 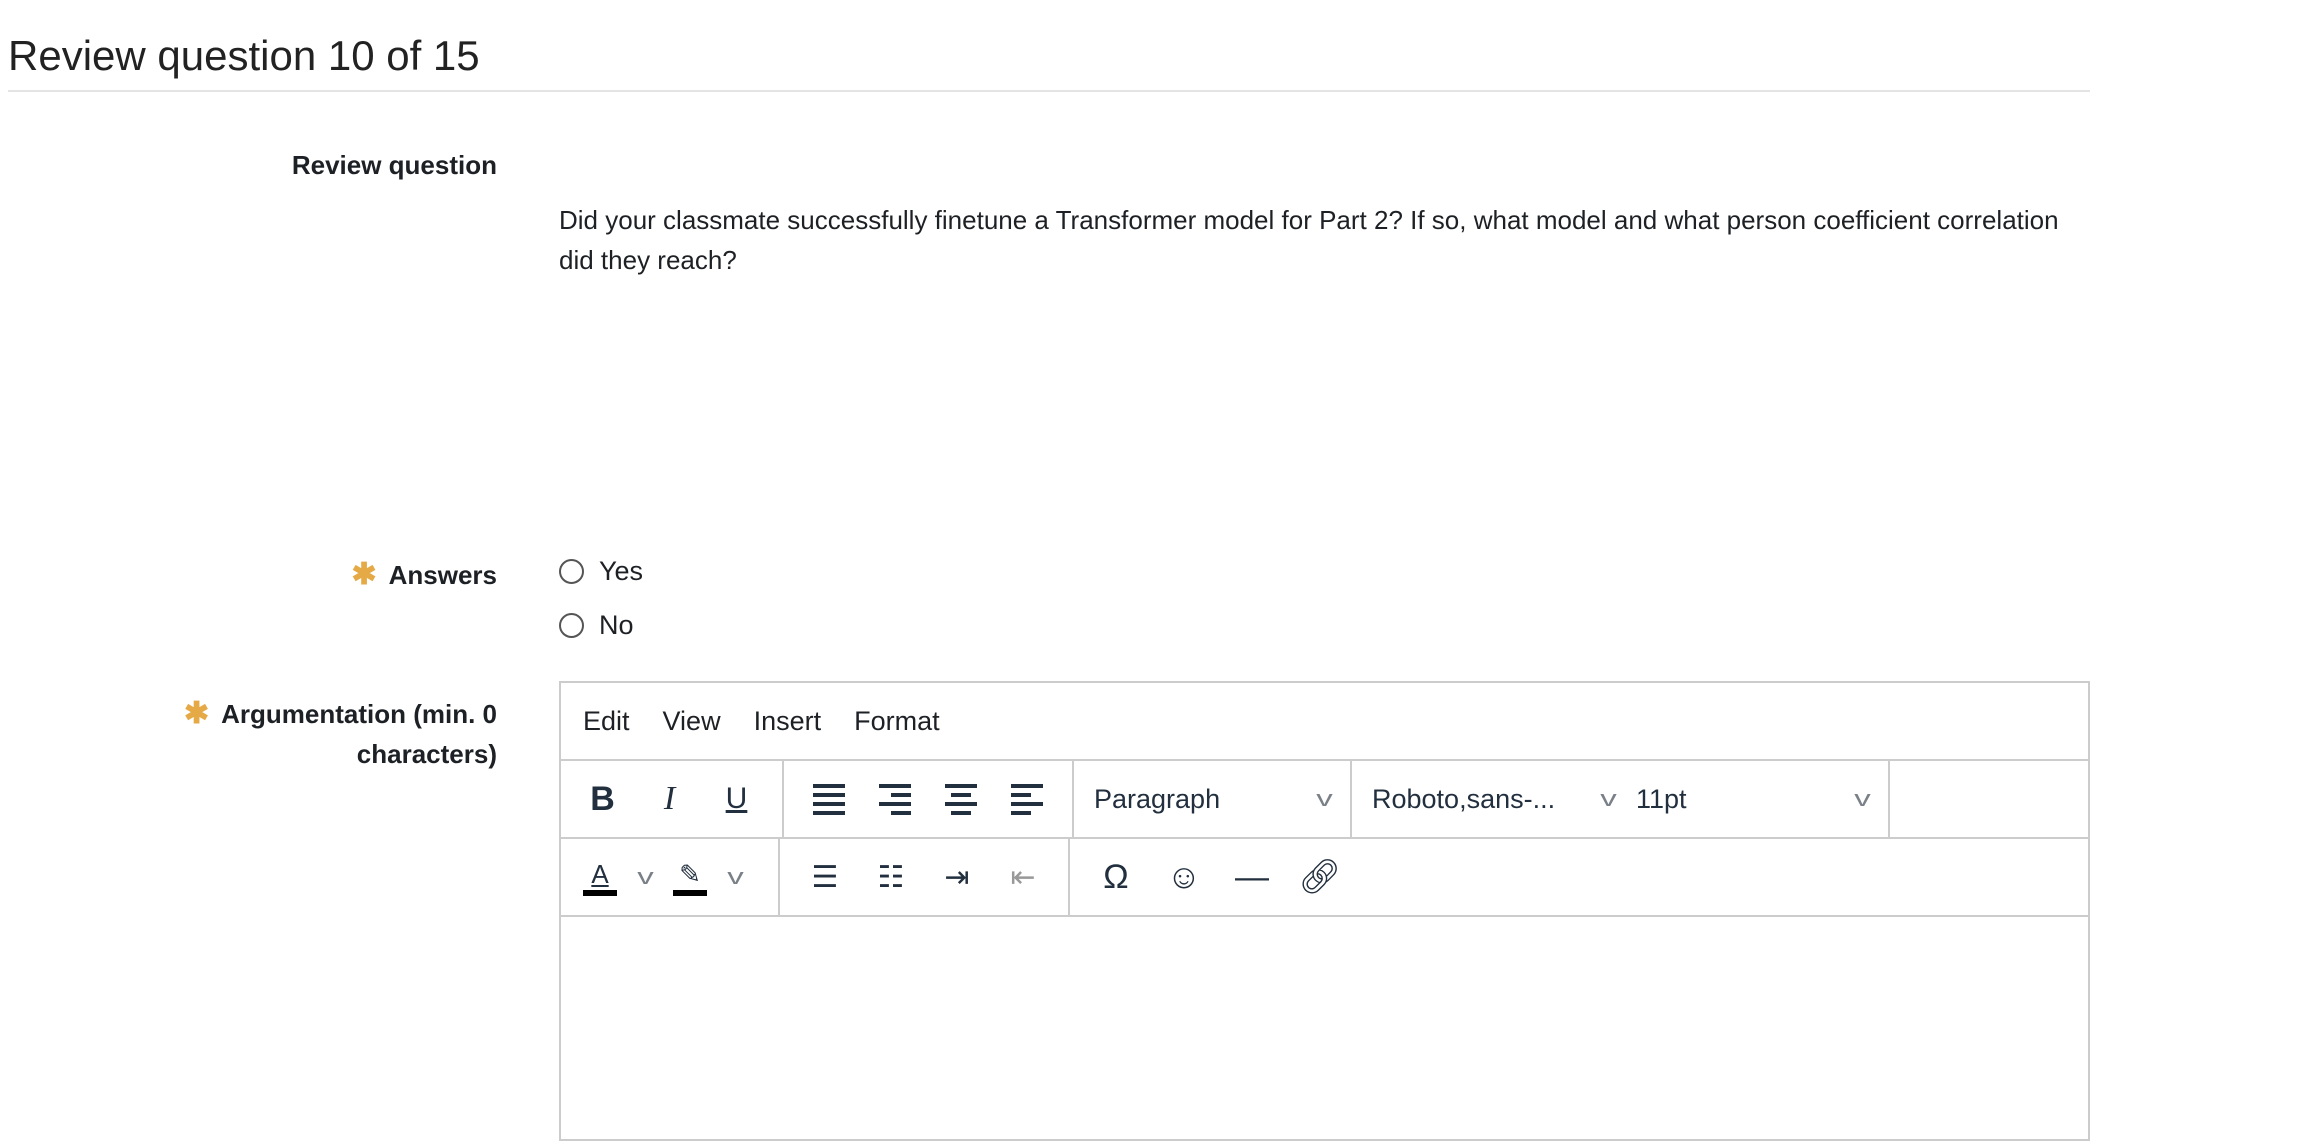 I want to click on horizontal-line-icon: —, so click(x=1252, y=877).